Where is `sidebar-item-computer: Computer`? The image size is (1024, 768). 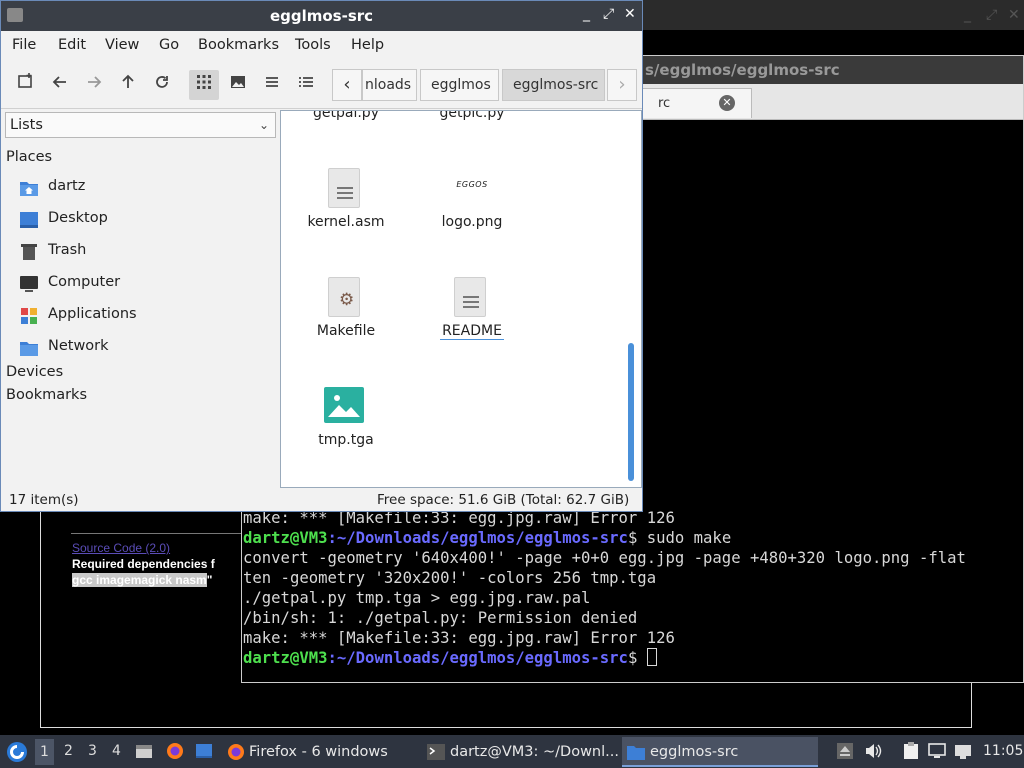 sidebar-item-computer: Computer is located at coordinates (144, 284).